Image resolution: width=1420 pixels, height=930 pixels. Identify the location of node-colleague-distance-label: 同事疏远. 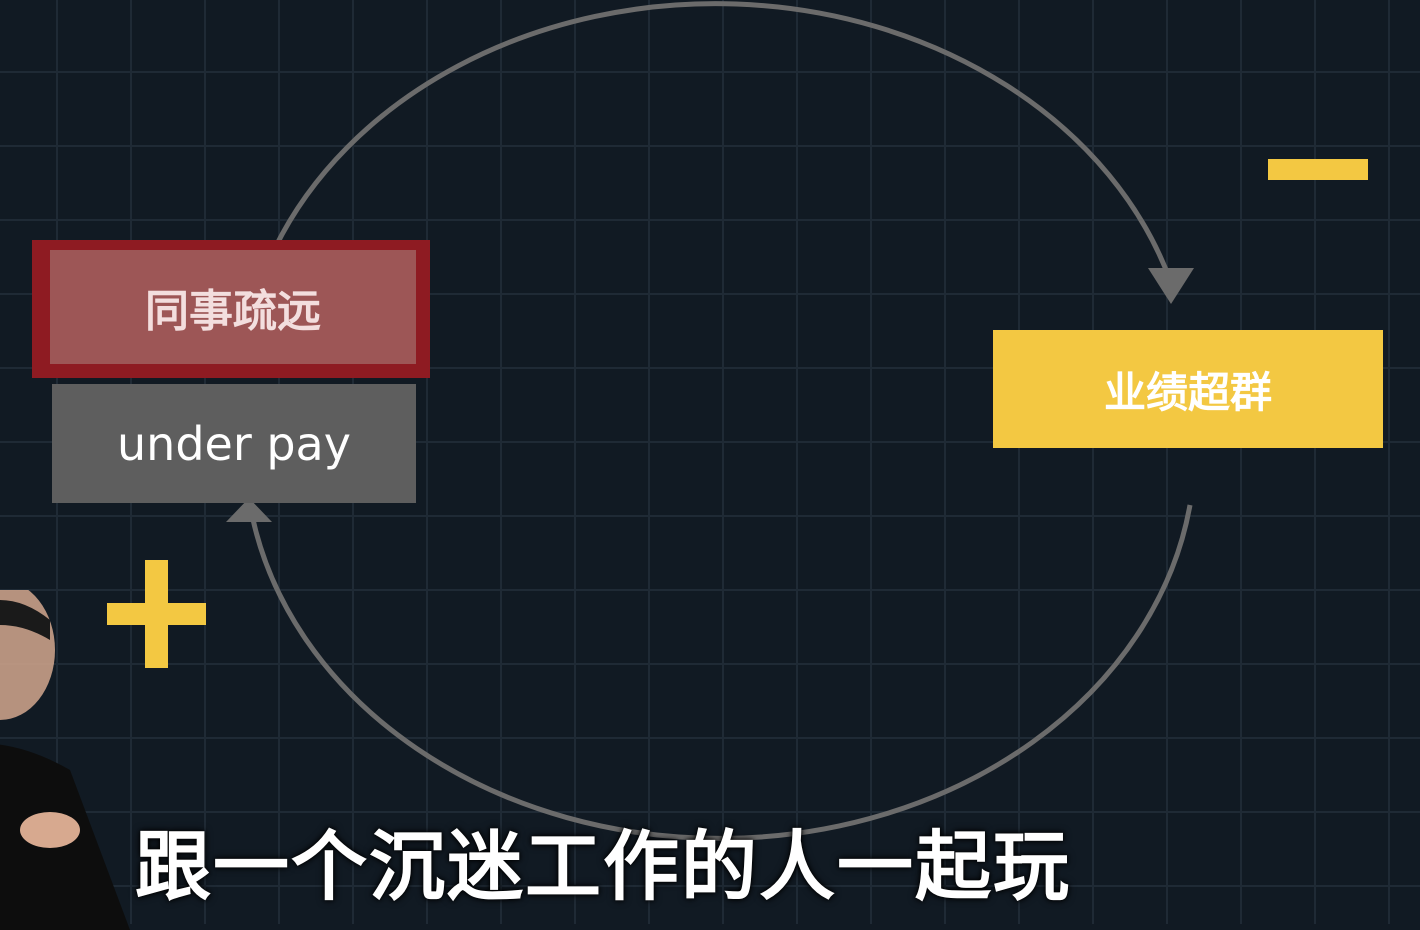
(233, 307).